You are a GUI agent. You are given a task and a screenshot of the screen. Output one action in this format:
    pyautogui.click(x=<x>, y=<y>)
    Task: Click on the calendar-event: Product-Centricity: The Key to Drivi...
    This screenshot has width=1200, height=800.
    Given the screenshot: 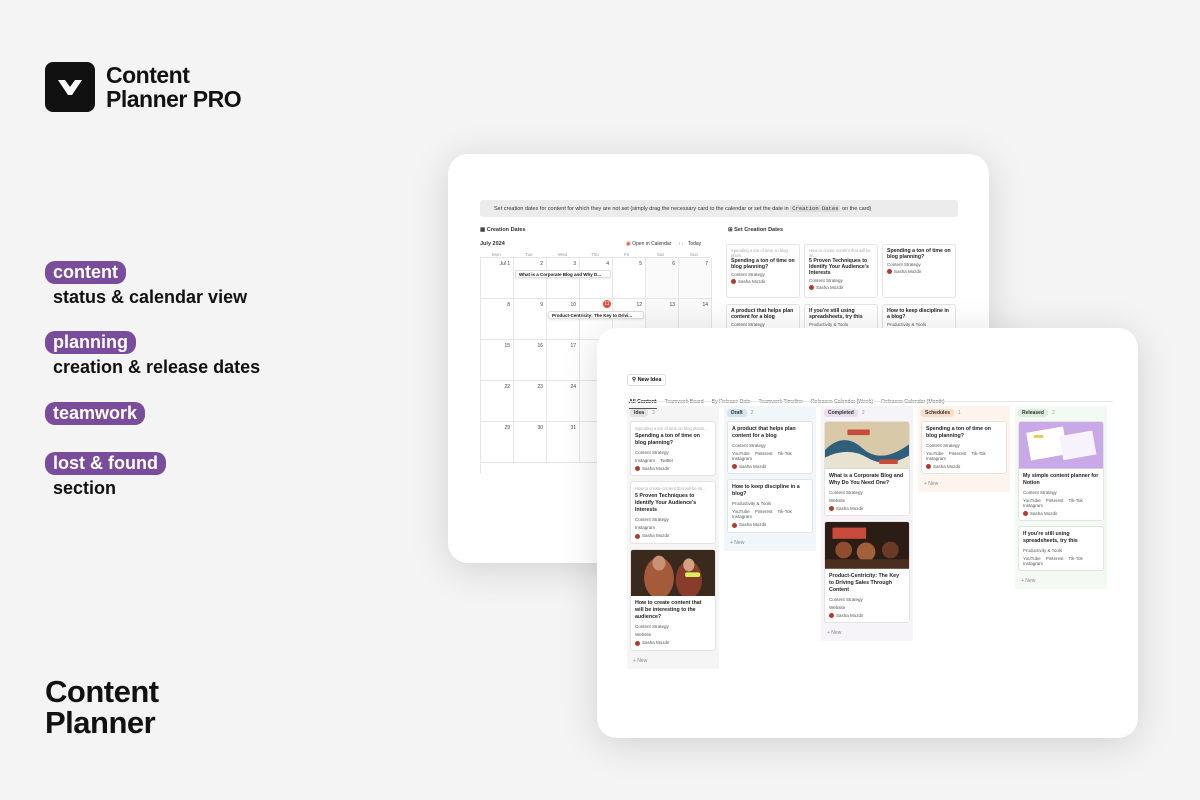 What is the action you would take?
    pyautogui.click(x=596, y=315)
    